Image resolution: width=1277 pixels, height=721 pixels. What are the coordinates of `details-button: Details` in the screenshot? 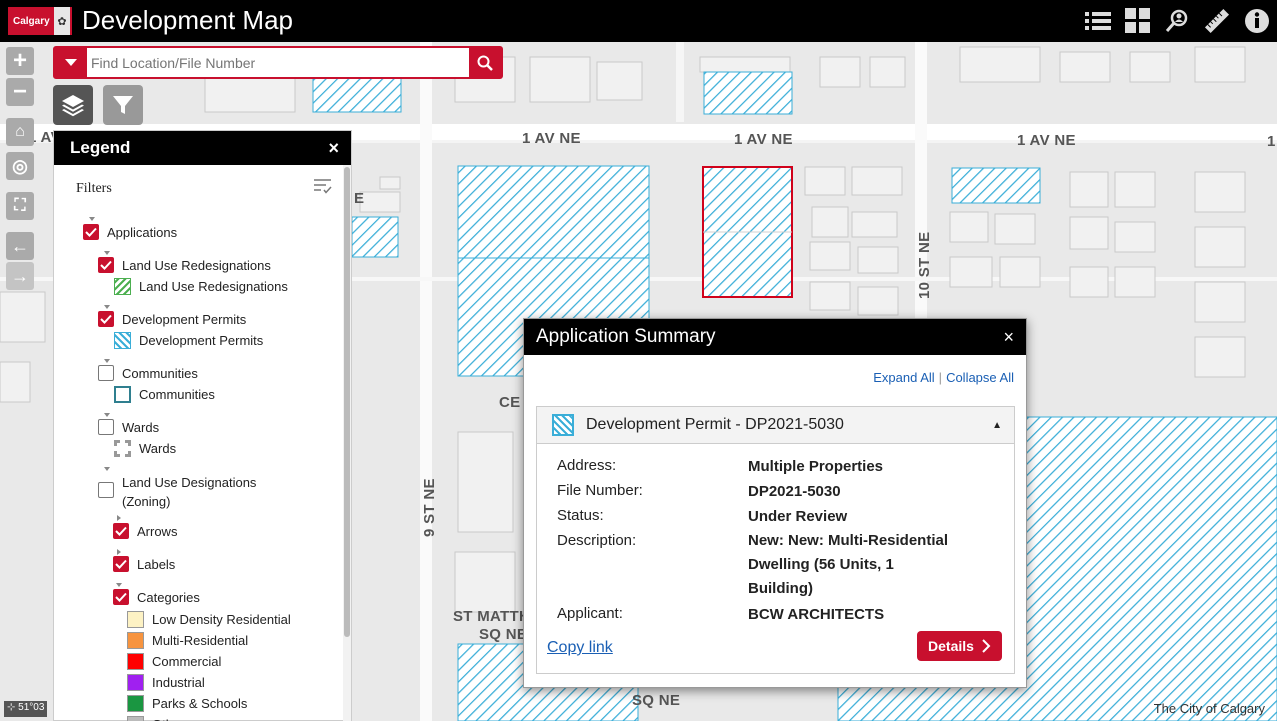 It's located at (959, 646).